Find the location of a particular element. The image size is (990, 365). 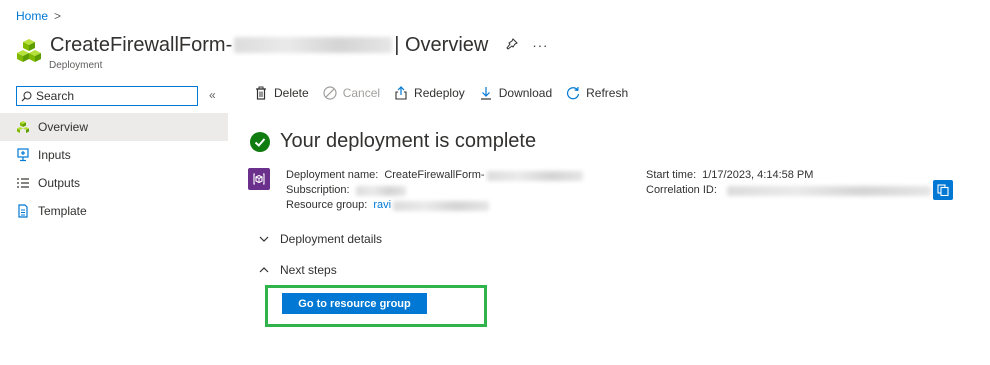

collapse-sidebar-icon: « is located at coordinates (212, 95).